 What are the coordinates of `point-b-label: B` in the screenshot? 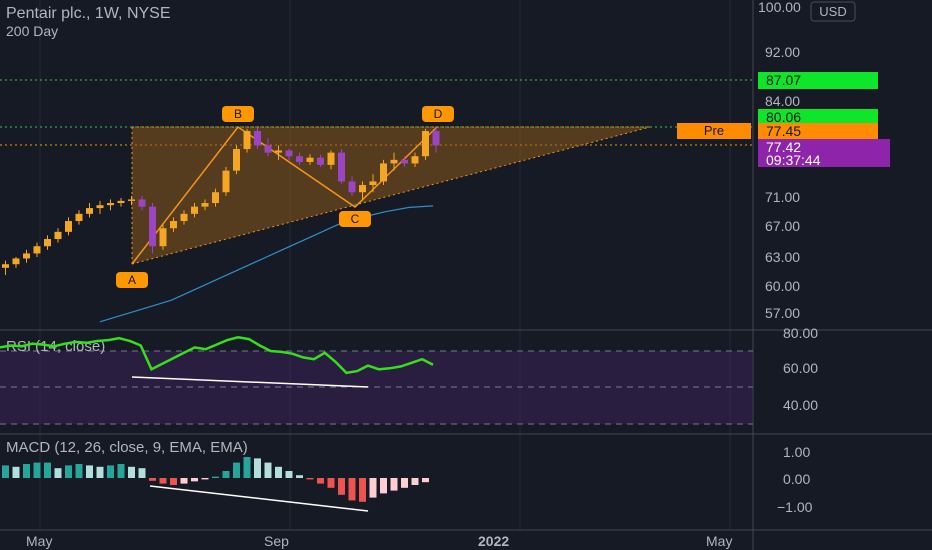 It's located at (238, 114).